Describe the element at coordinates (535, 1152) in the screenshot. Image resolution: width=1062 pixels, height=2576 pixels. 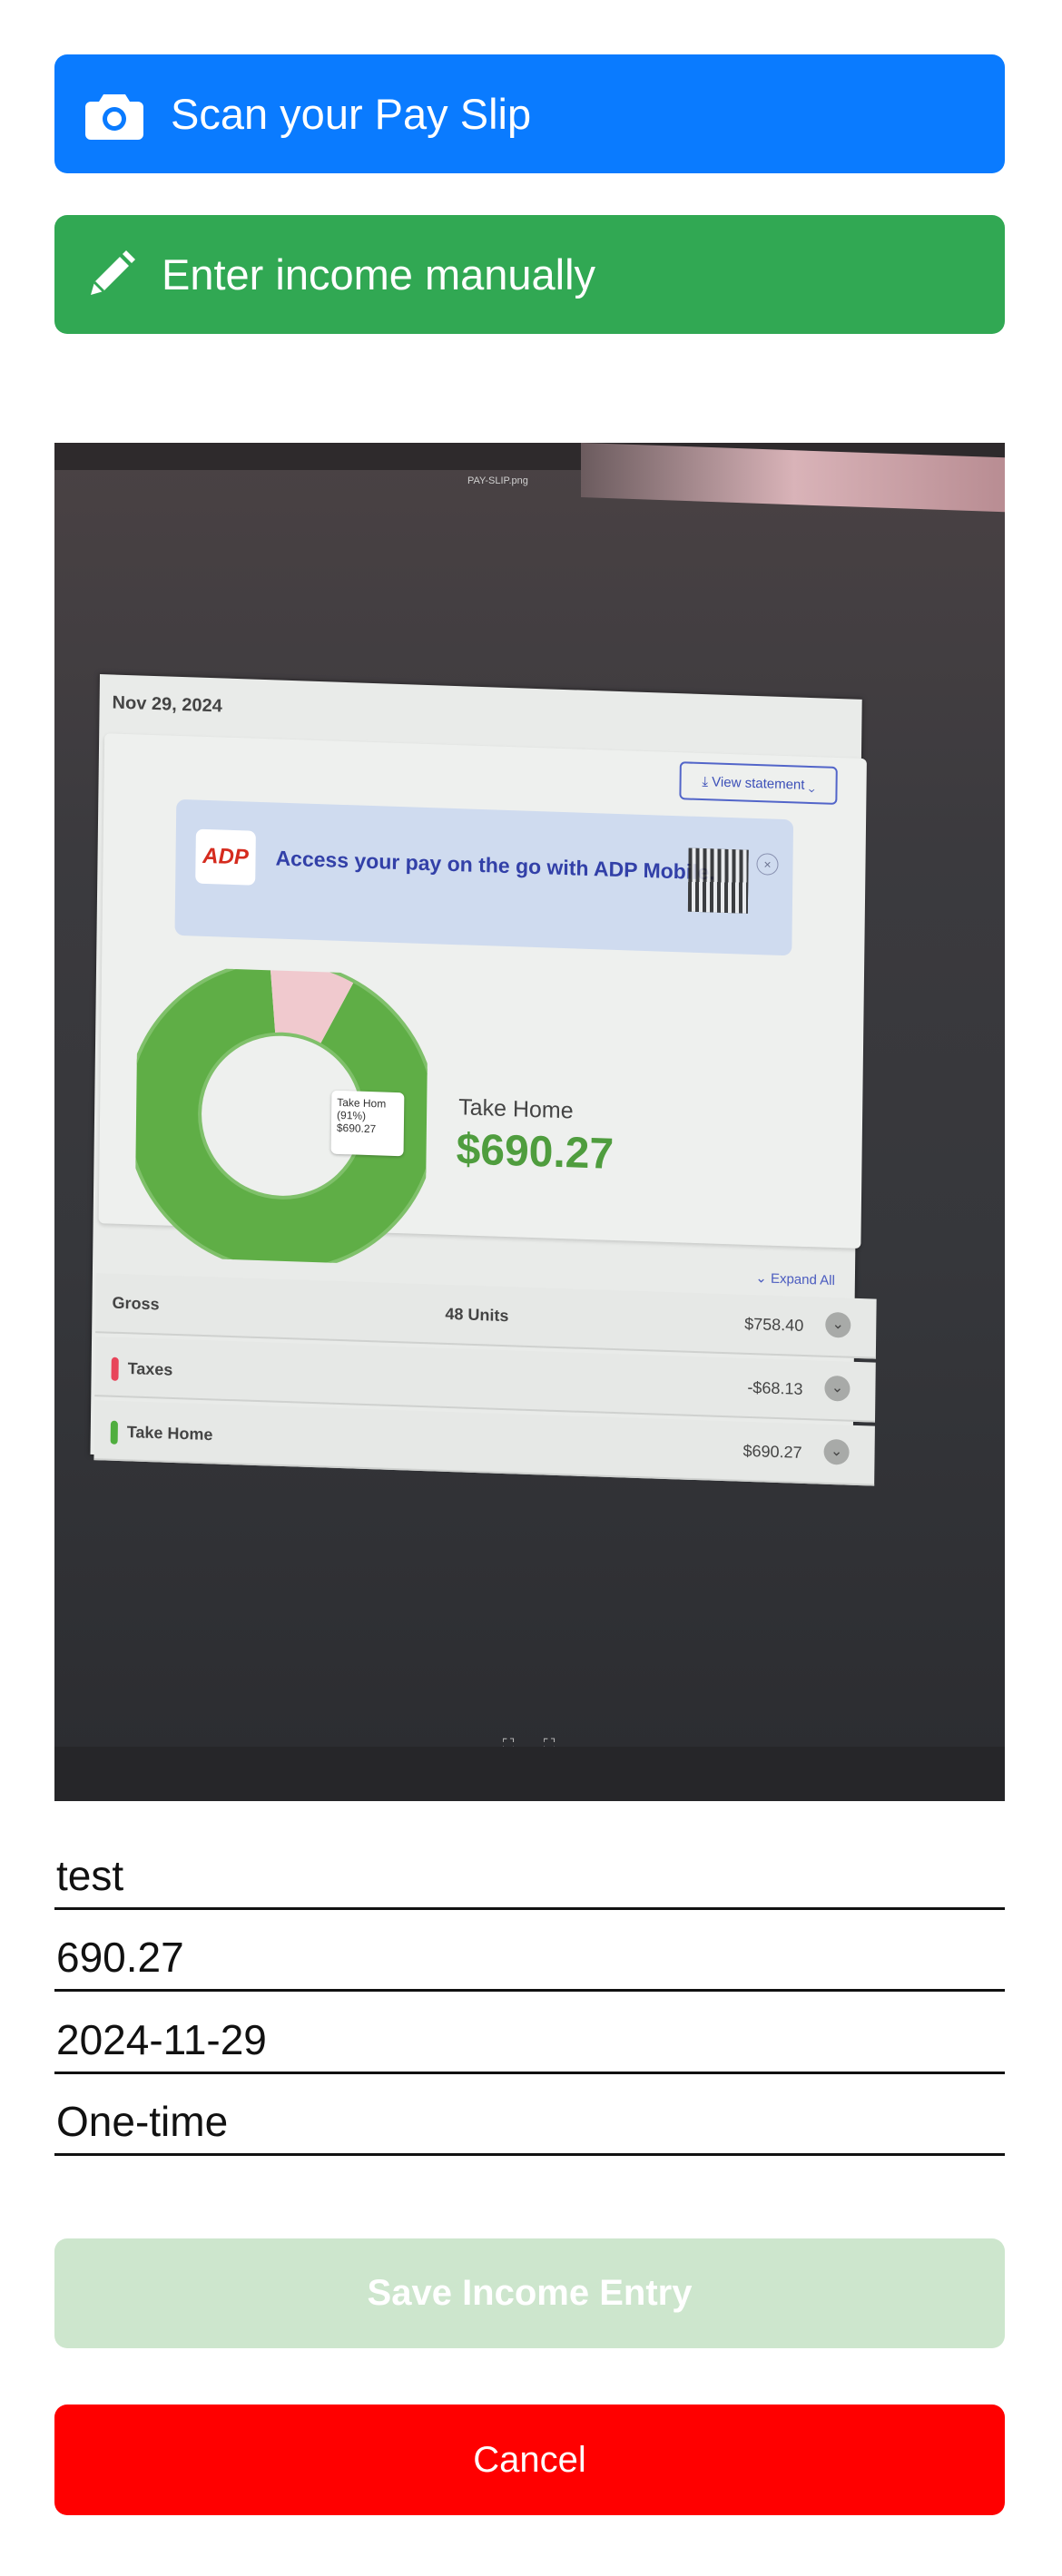
I see `take-home-value: $690.27` at that location.